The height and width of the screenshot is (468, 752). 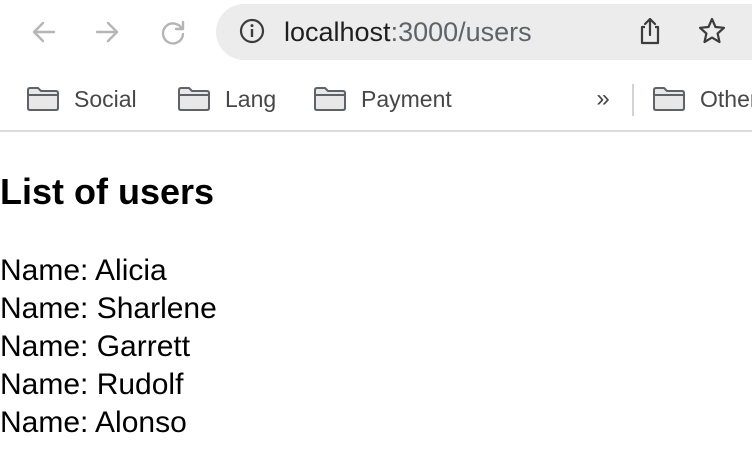 What do you see at coordinates (95, 346) in the screenshot?
I see `user-list-item: Name: Garrett` at bounding box center [95, 346].